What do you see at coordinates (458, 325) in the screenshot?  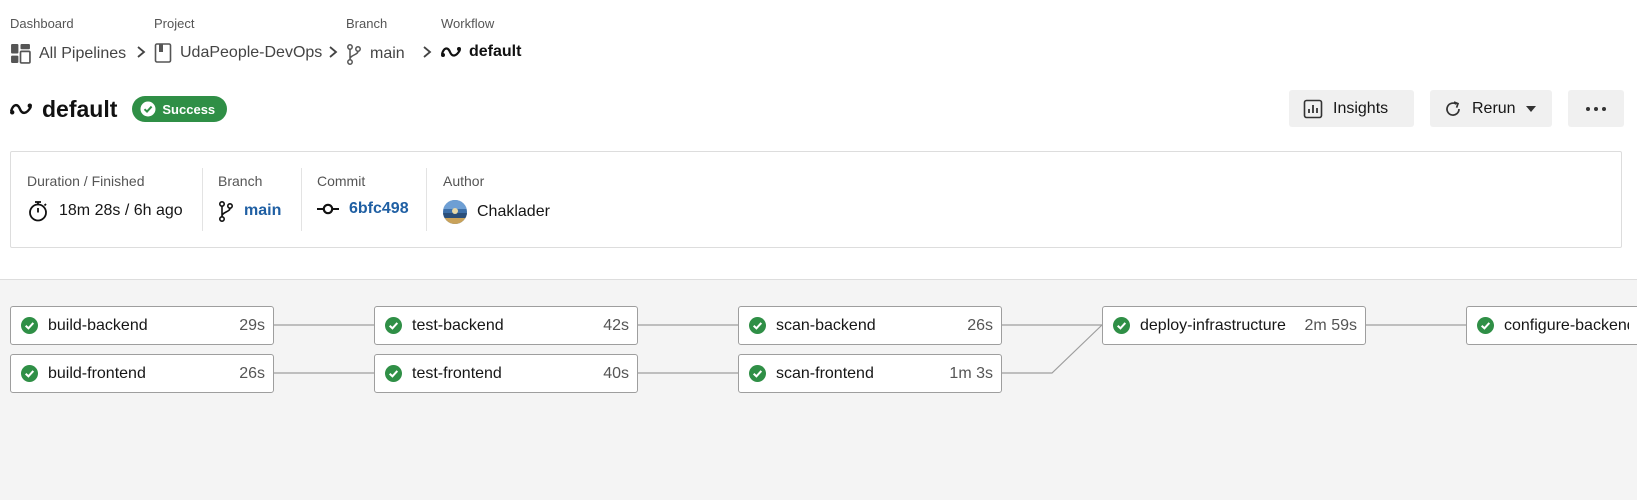 I see `job-name: test-backend` at bounding box center [458, 325].